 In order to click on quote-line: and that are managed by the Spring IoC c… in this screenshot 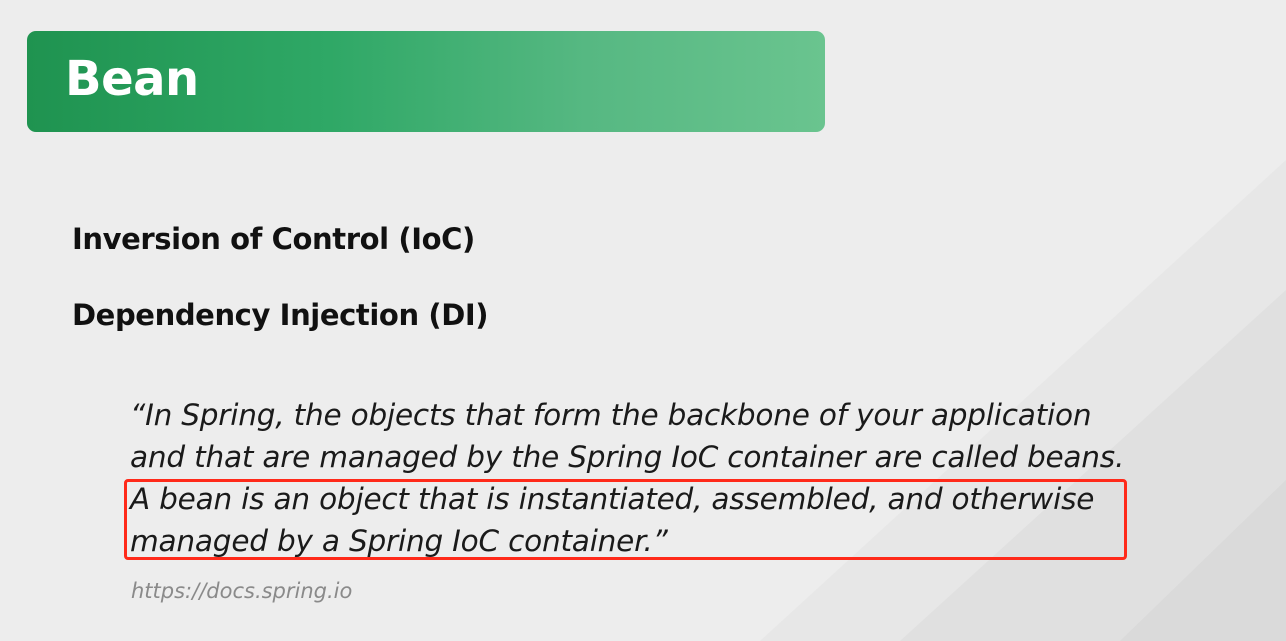, I will do `click(627, 457)`.